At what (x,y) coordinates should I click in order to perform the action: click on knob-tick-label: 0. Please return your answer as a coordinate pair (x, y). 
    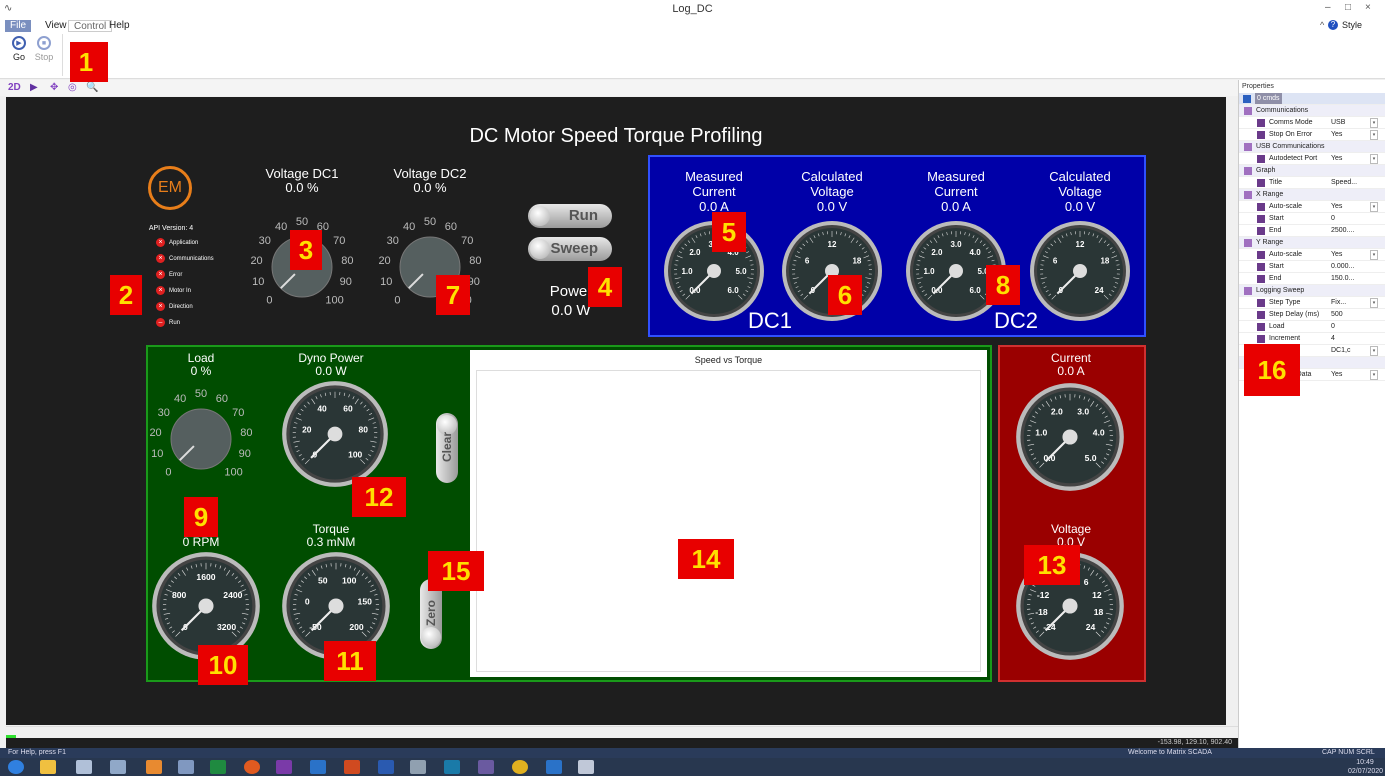
    Looking at the image, I should click on (397, 301).